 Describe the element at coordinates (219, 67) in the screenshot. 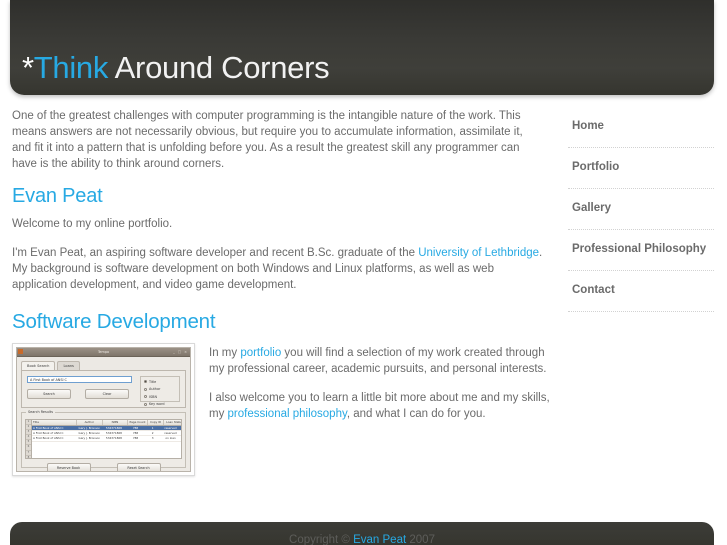

I see `site-title-rest: Around Corners` at that location.